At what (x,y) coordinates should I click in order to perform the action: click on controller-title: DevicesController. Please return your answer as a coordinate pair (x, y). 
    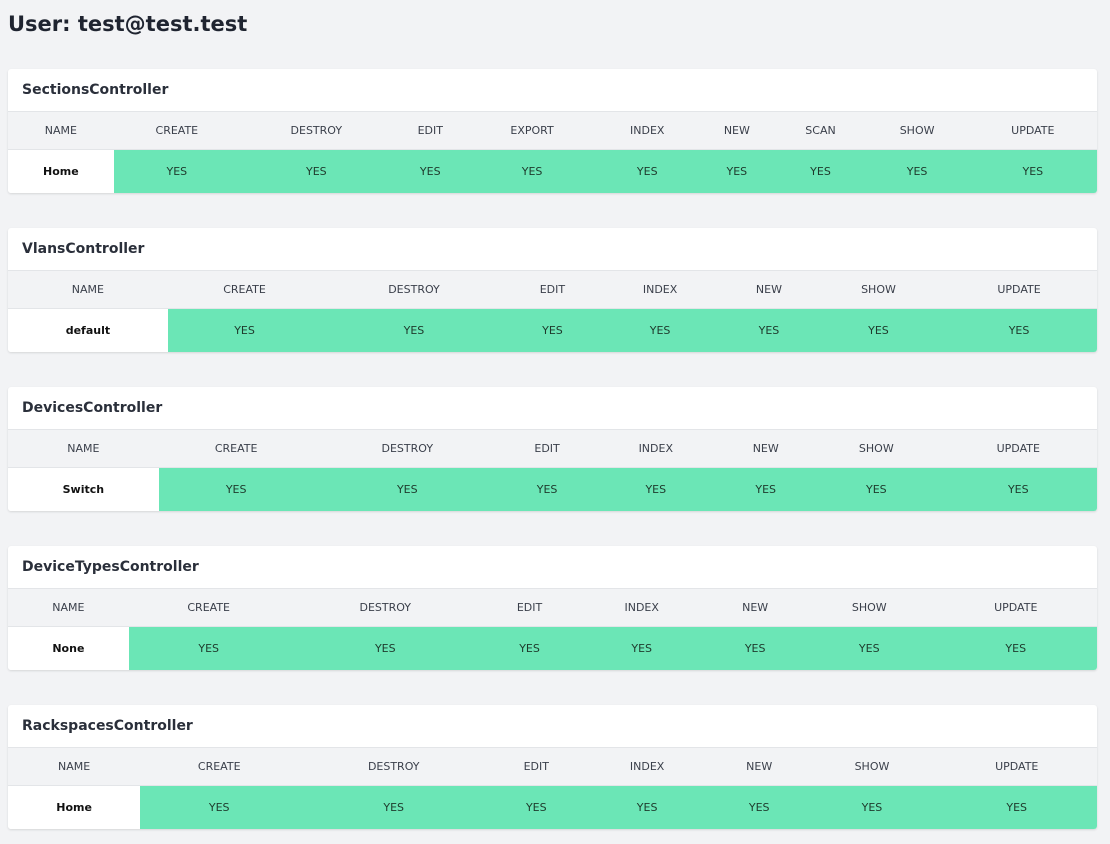
    Looking at the image, I should click on (552, 408).